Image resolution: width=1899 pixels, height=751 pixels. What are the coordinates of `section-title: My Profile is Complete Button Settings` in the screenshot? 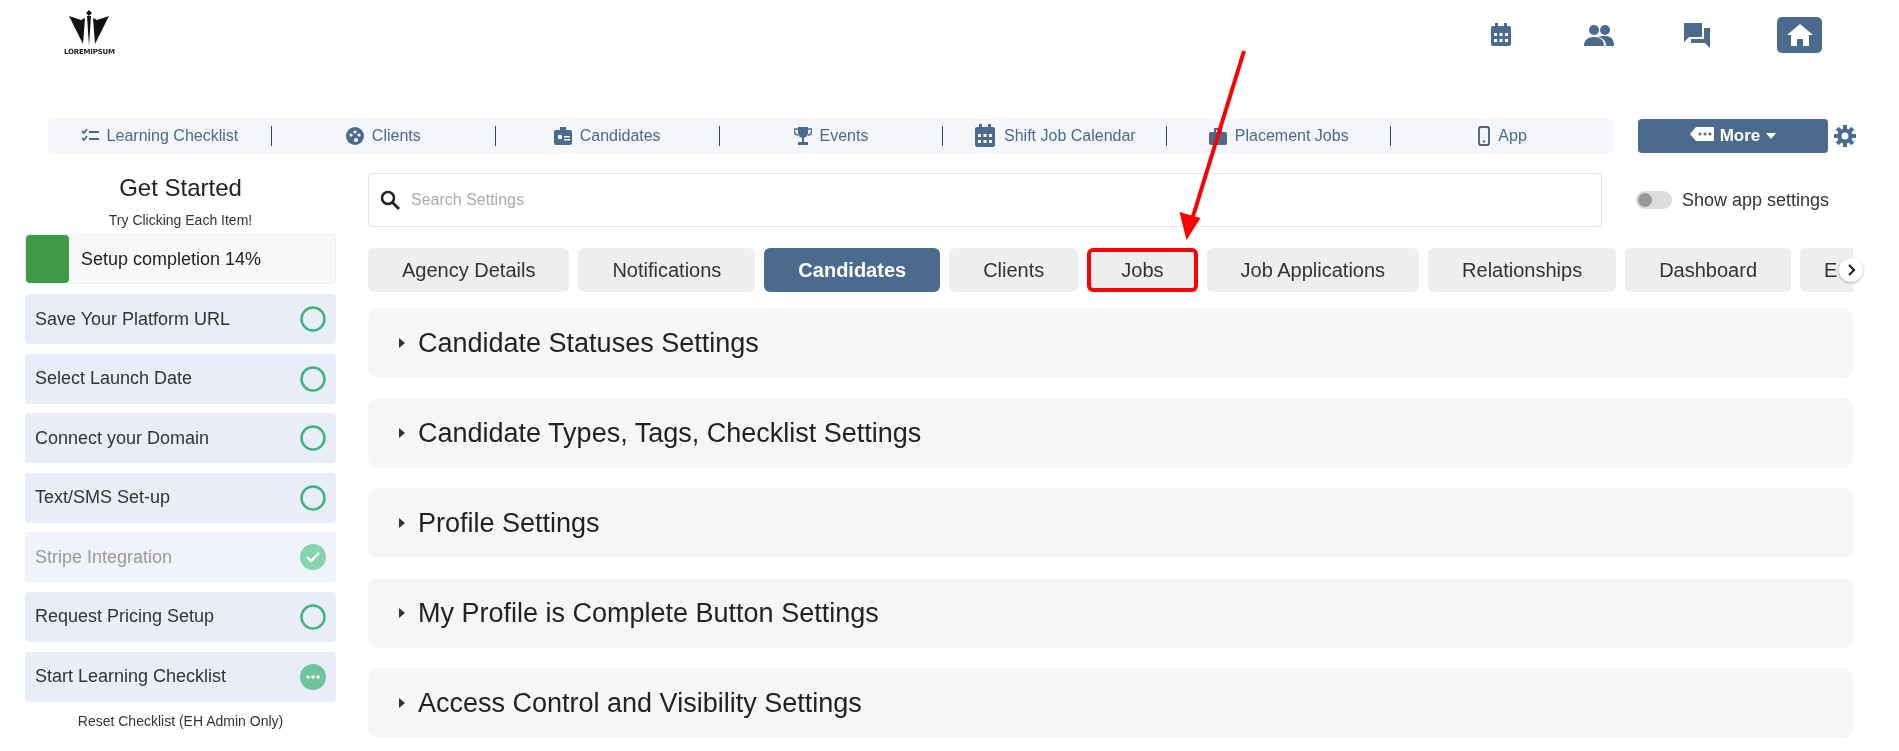 It's located at (648, 613).